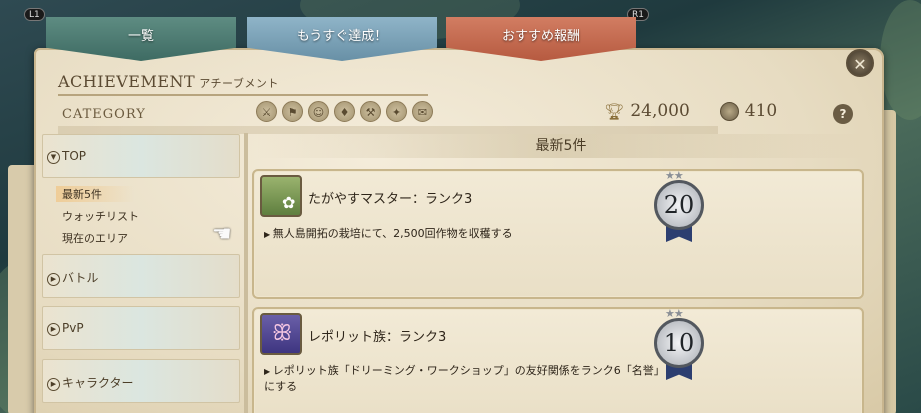 This screenshot has height=413, width=921. What do you see at coordinates (370, 111) in the screenshot?
I see `crafting-icon: ⚒` at bounding box center [370, 111].